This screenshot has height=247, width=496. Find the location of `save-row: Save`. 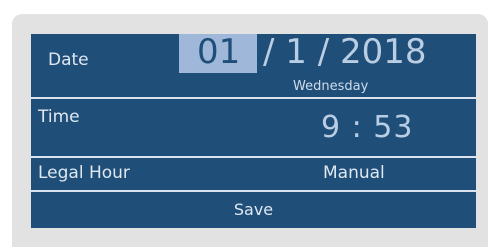

save-row: Save is located at coordinates (253, 210).